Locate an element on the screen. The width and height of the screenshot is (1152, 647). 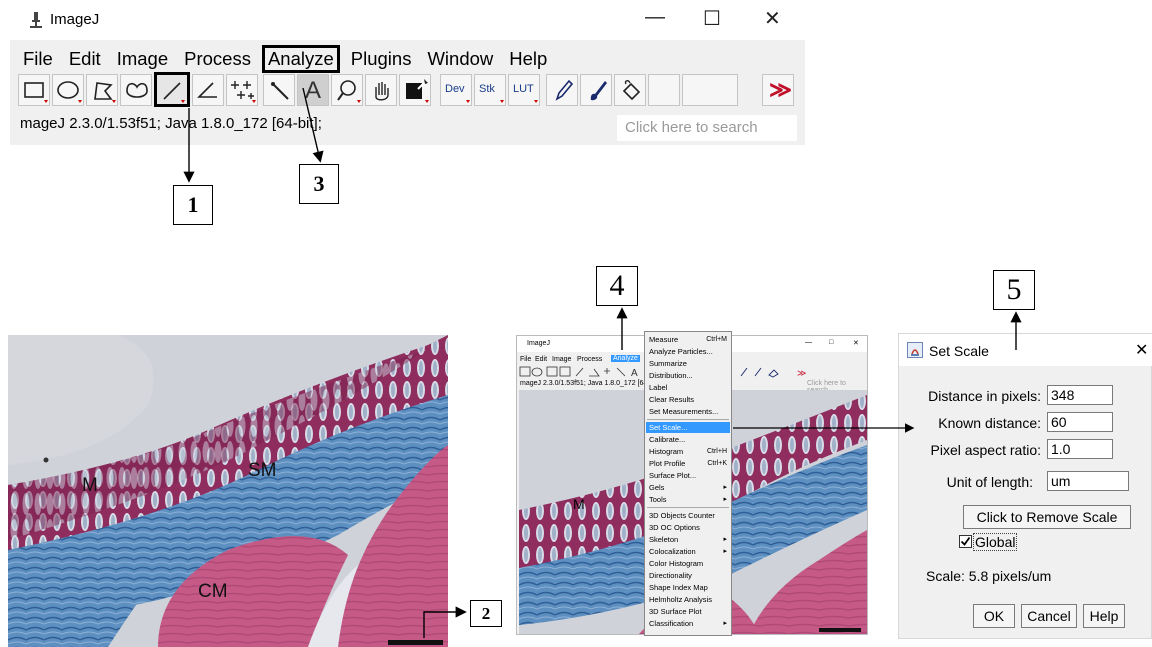
menu-item-histogram: Histogram is located at coordinates (666, 452).